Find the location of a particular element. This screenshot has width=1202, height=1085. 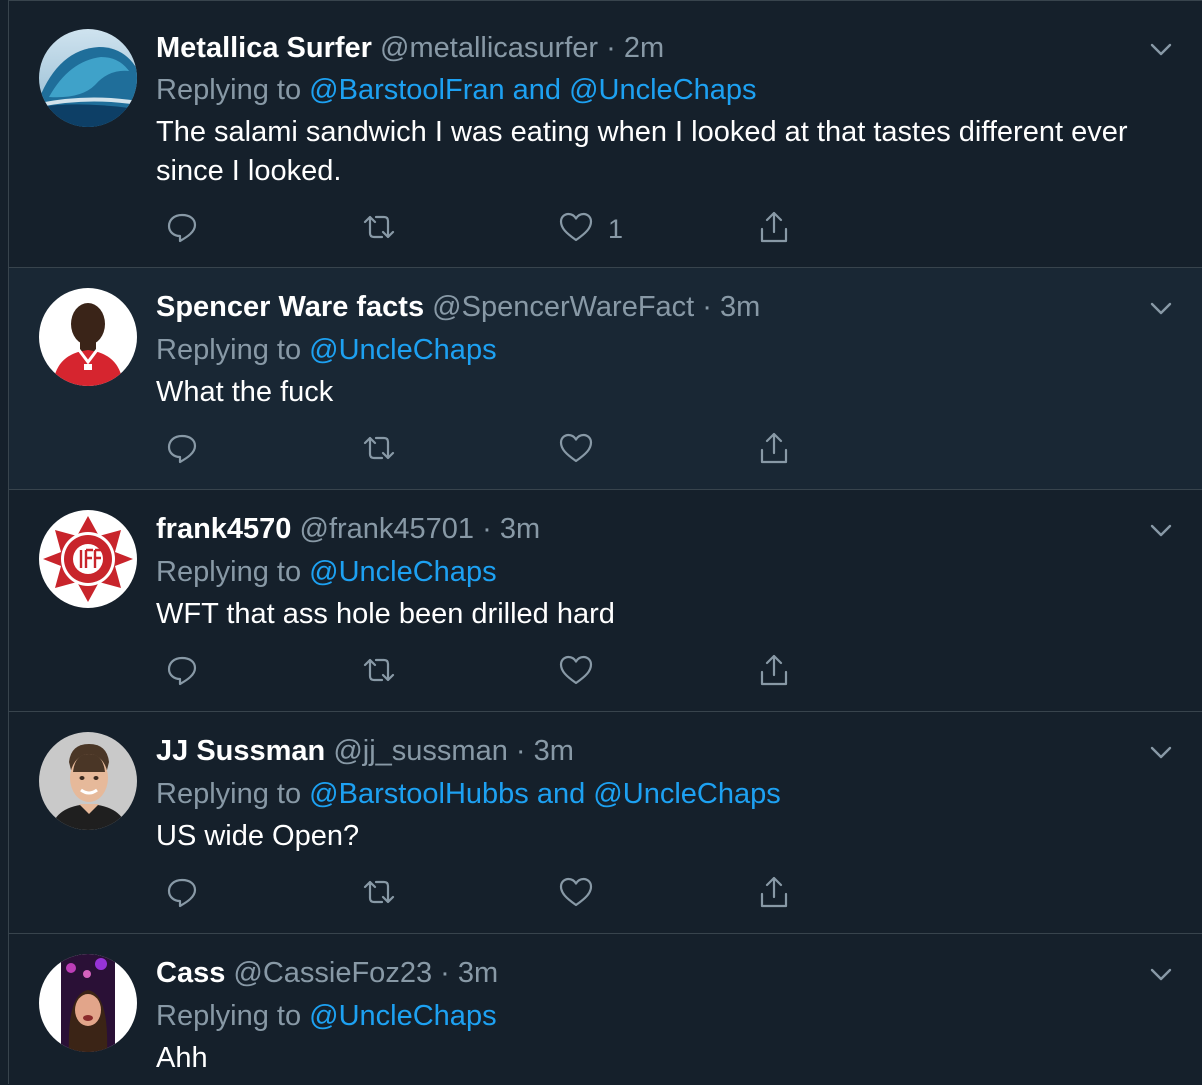

display-name: frank4570 is located at coordinates (223, 529).